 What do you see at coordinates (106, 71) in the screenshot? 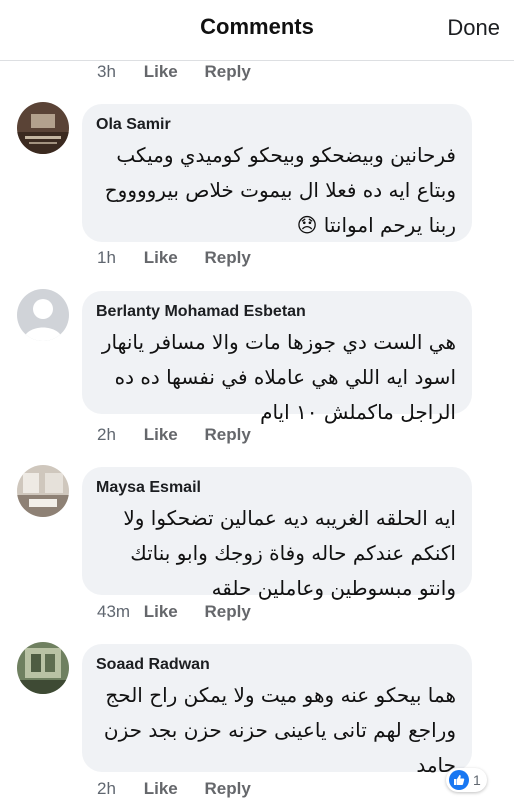
I see `comment-time: 3h` at bounding box center [106, 71].